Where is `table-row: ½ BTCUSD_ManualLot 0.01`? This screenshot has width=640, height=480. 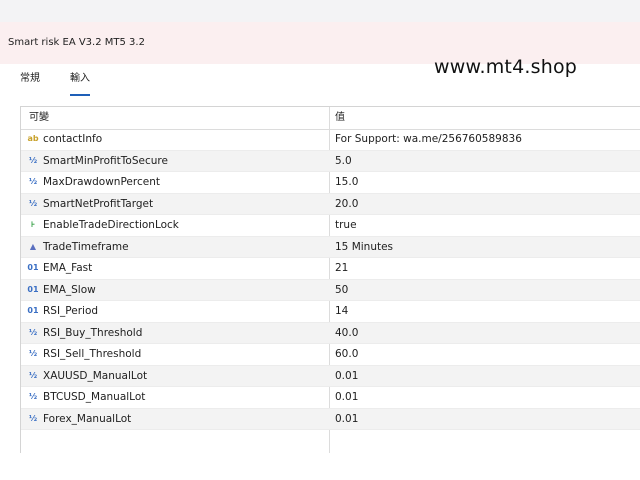 table-row: ½ BTCUSD_ManualLot 0.01 is located at coordinates (330, 398).